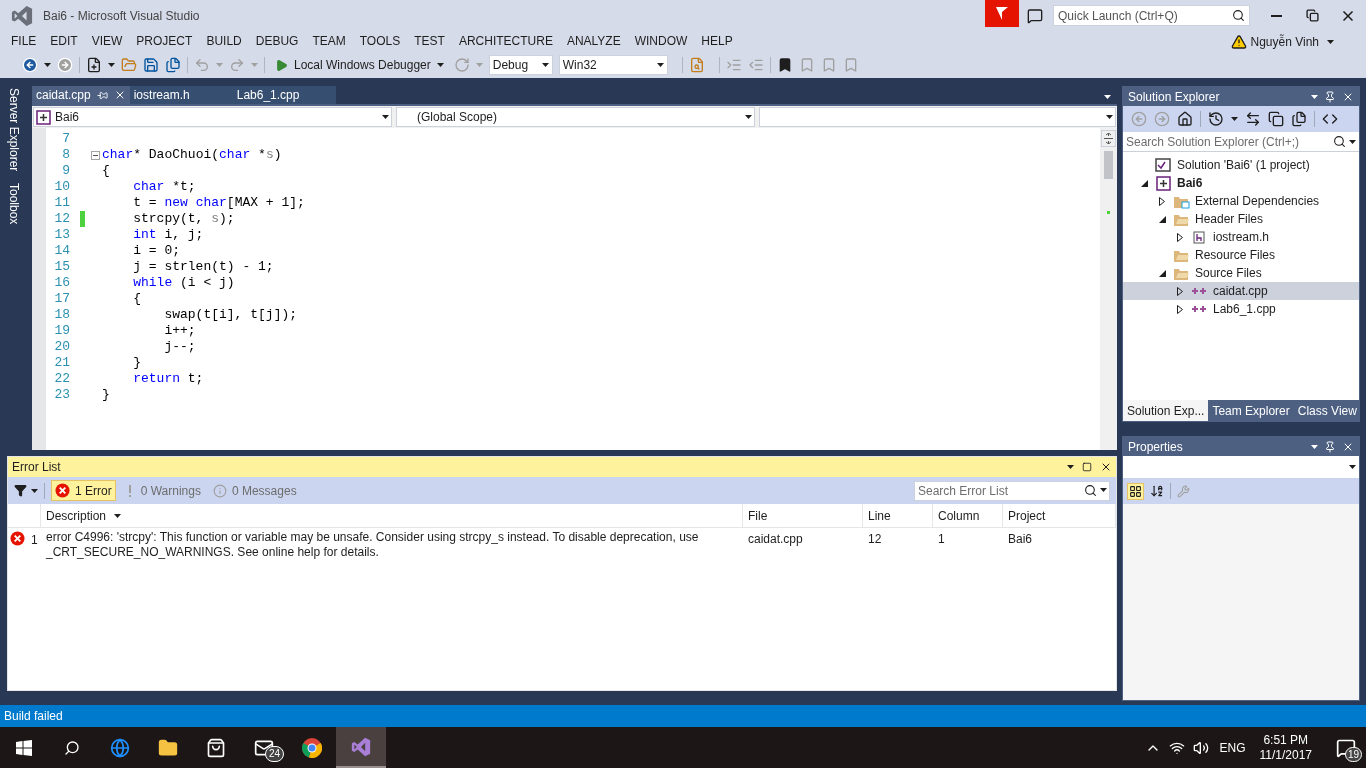 The height and width of the screenshot is (768, 1366). What do you see at coordinates (14, 204) in the screenshot?
I see `side-tab: Toolbox` at bounding box center [14, 204].